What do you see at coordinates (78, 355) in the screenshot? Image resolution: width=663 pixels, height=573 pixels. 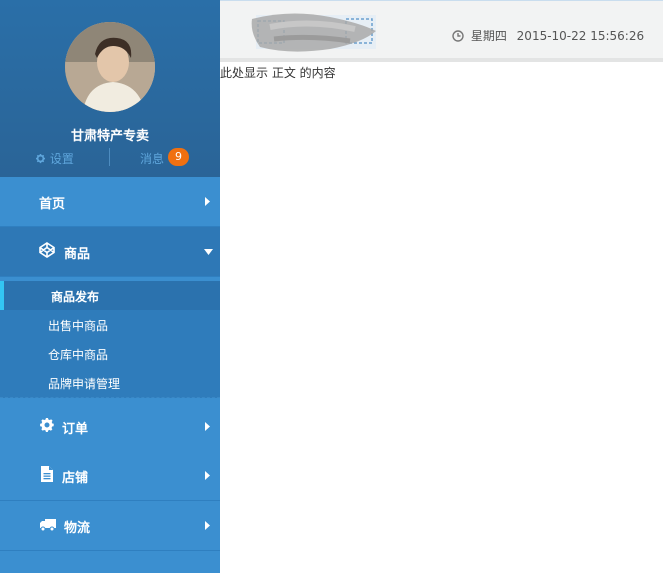 I see `submenu-label: 仓库中商品` at bounding box center [78, 355].